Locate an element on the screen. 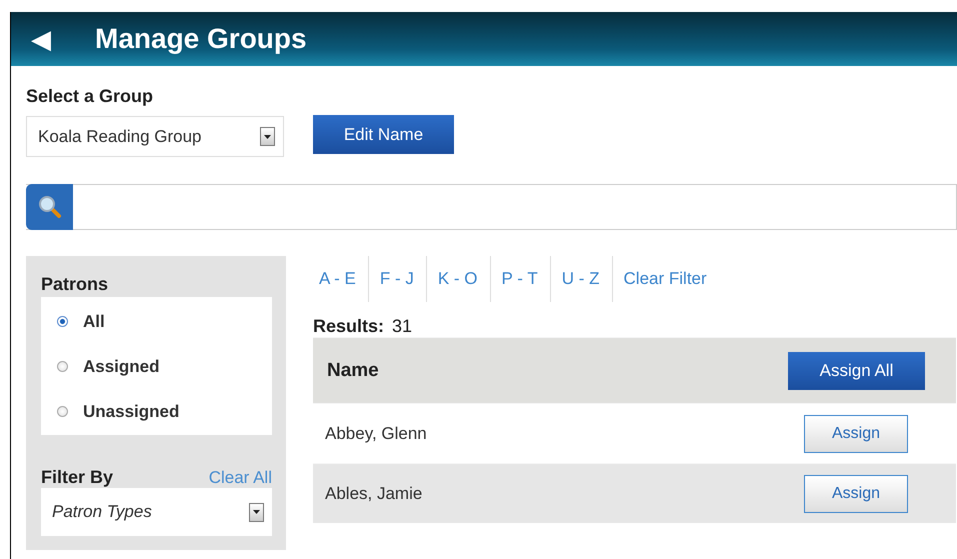 The height and width of the screenshot is (559, 957). search-button is located at coordinates (49, 207).